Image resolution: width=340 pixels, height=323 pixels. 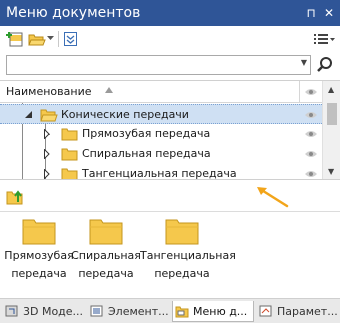 I want to click on pin-icon: ⊓, so click(x=311, y=13).